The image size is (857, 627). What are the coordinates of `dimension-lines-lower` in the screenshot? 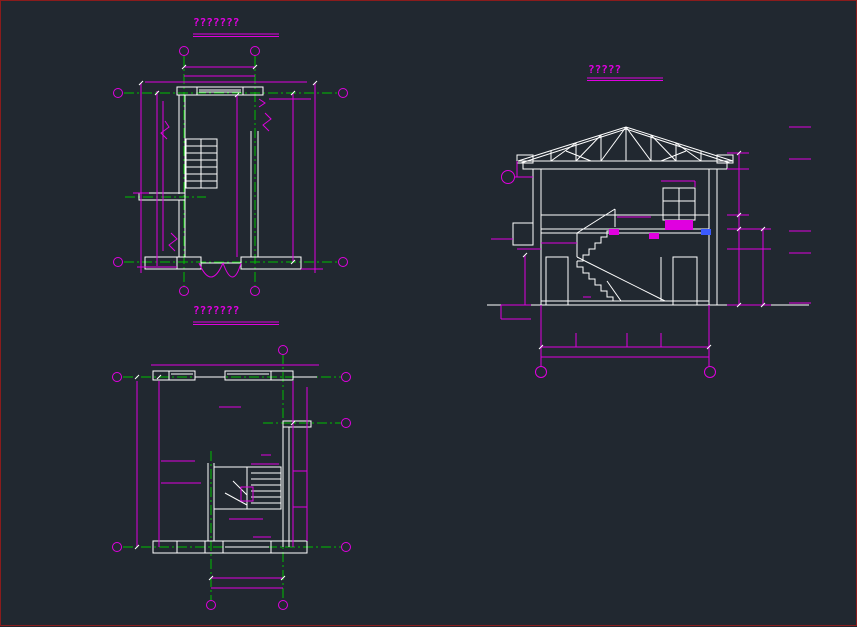 It's located at (227, 476).